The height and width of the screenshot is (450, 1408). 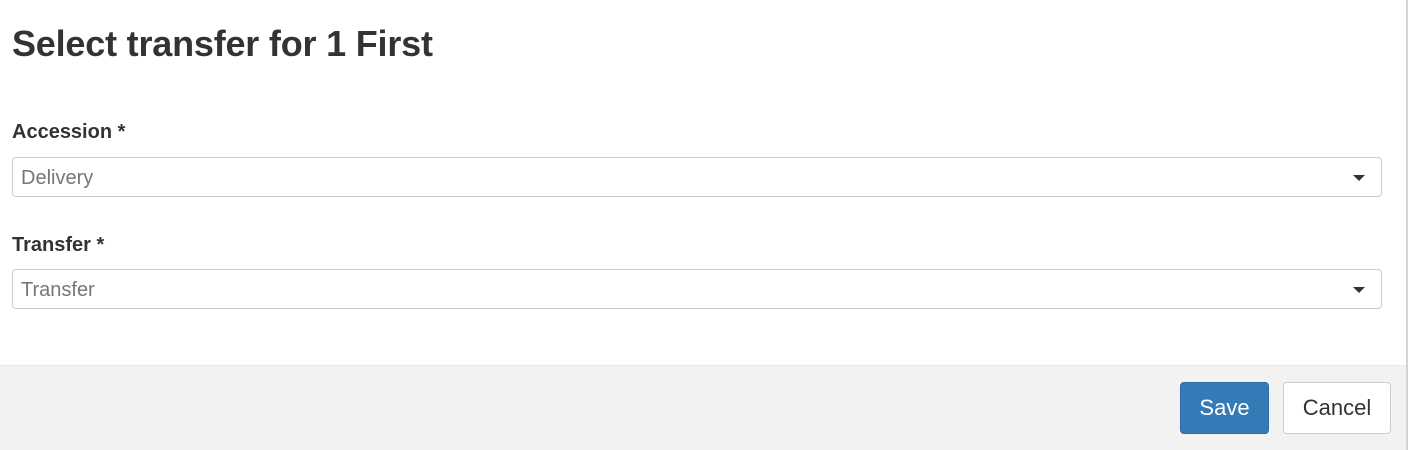 I want to click on page-title: Select transfer for 1 First, so click(x=222, y=43).